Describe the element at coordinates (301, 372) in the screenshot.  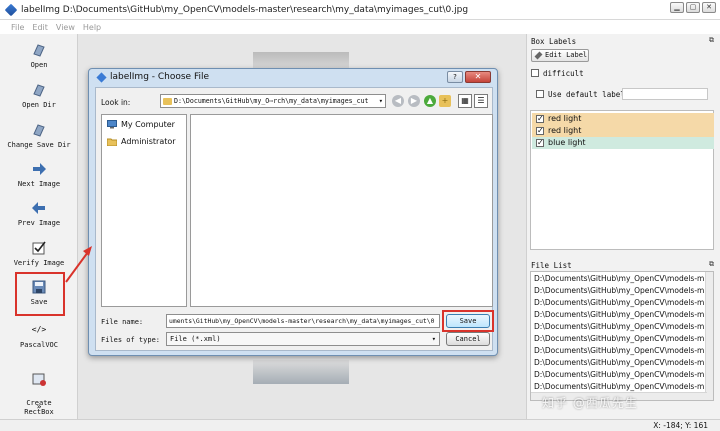
I see `image-fragment-bottom` at that location.